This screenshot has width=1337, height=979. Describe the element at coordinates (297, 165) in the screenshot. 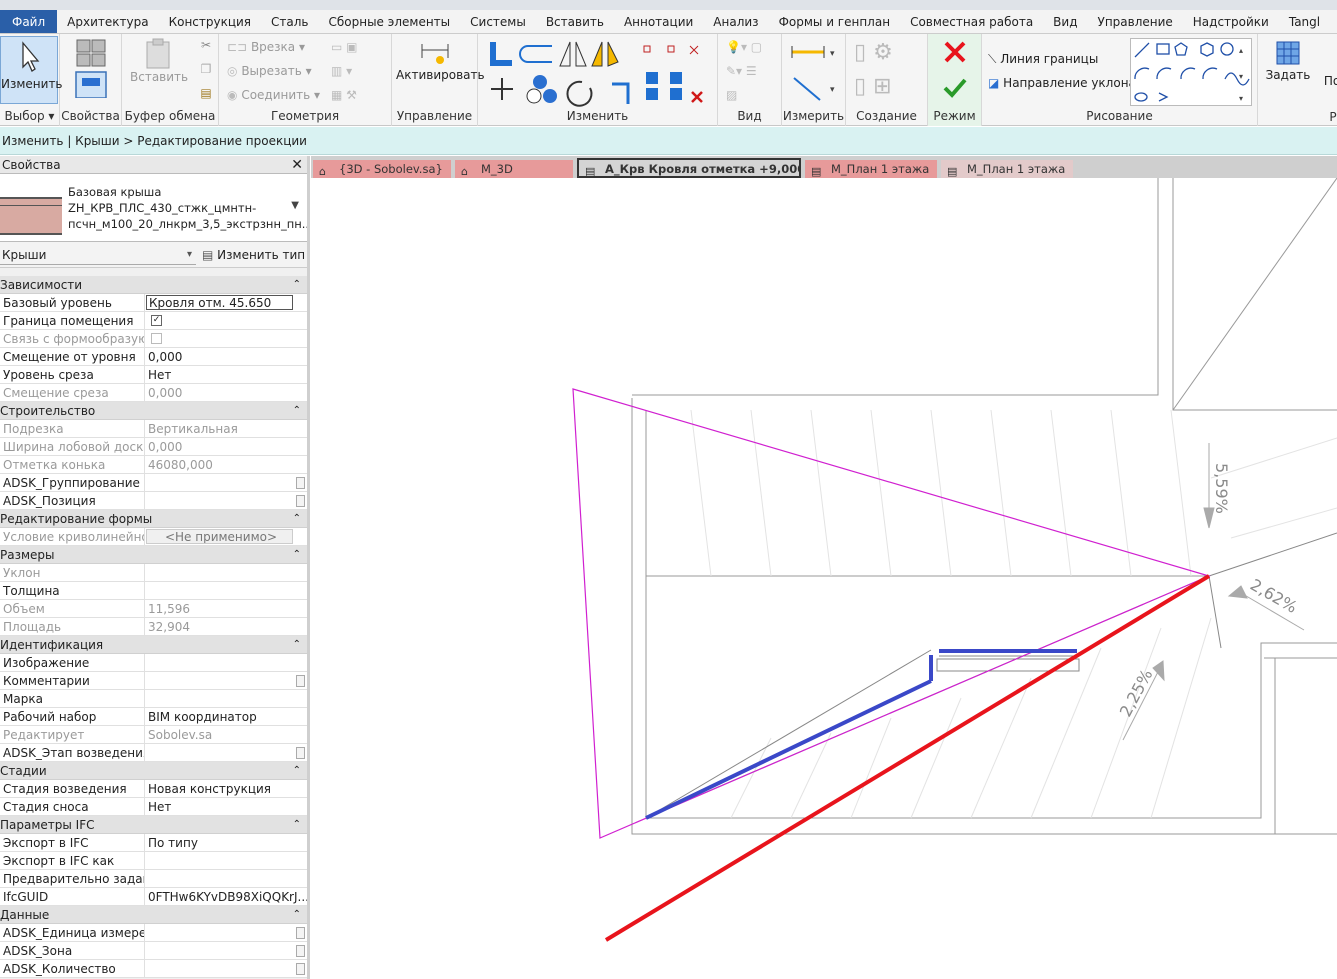

I see `close-icon: ✕` at that location.